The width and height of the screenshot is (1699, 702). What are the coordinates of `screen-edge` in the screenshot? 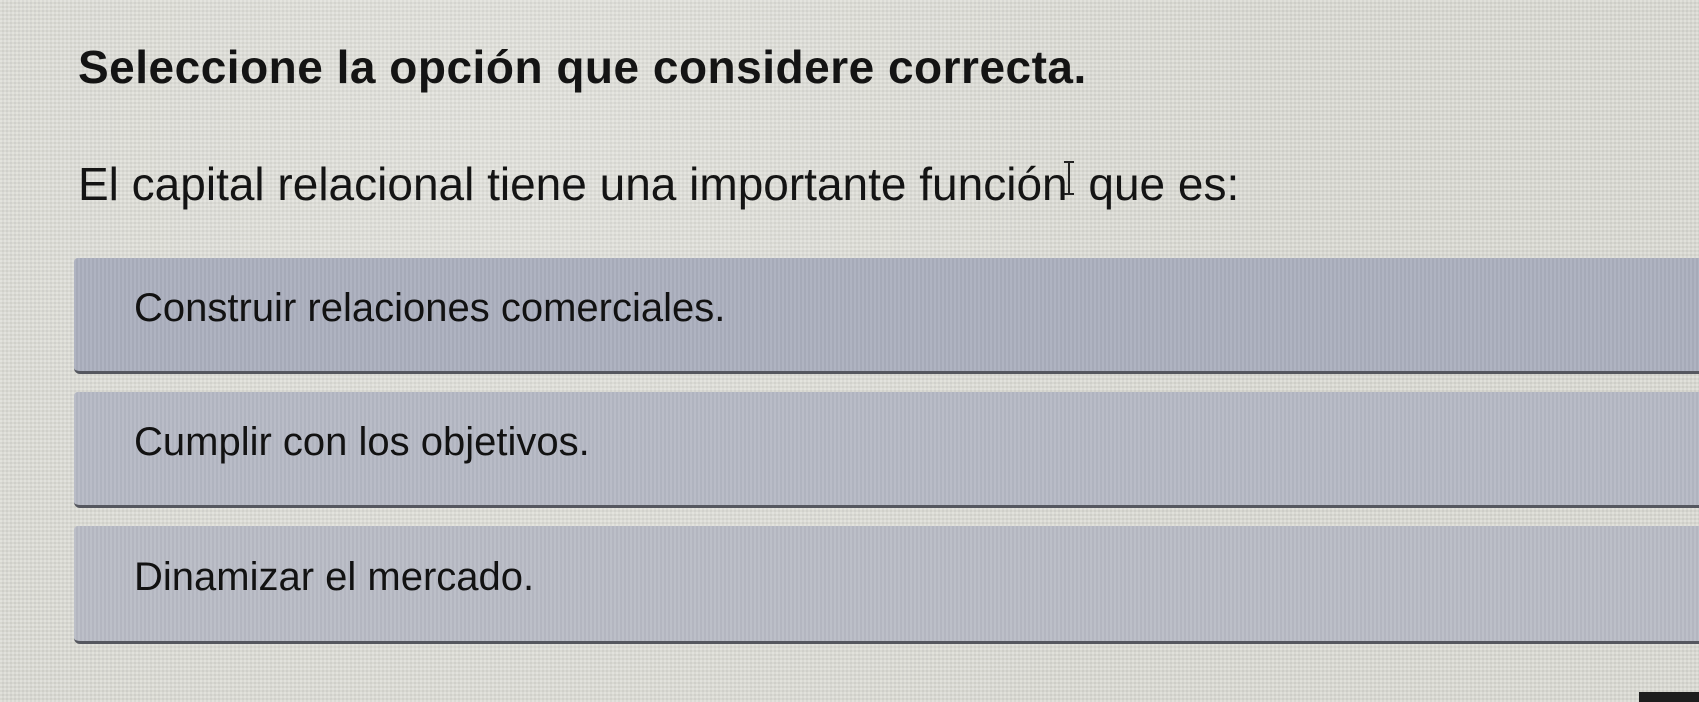 It's located at (1669, 697).